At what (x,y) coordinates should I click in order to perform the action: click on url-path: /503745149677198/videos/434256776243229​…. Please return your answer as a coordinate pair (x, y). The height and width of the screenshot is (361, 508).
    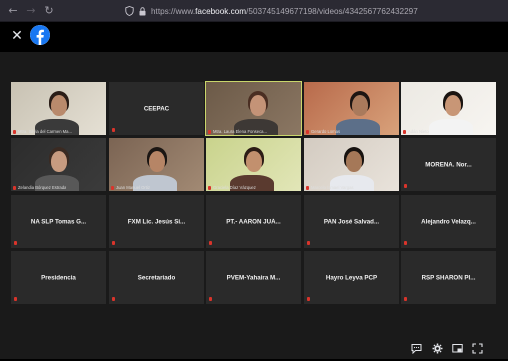
    Looking at the image, I should click on (332, 11).